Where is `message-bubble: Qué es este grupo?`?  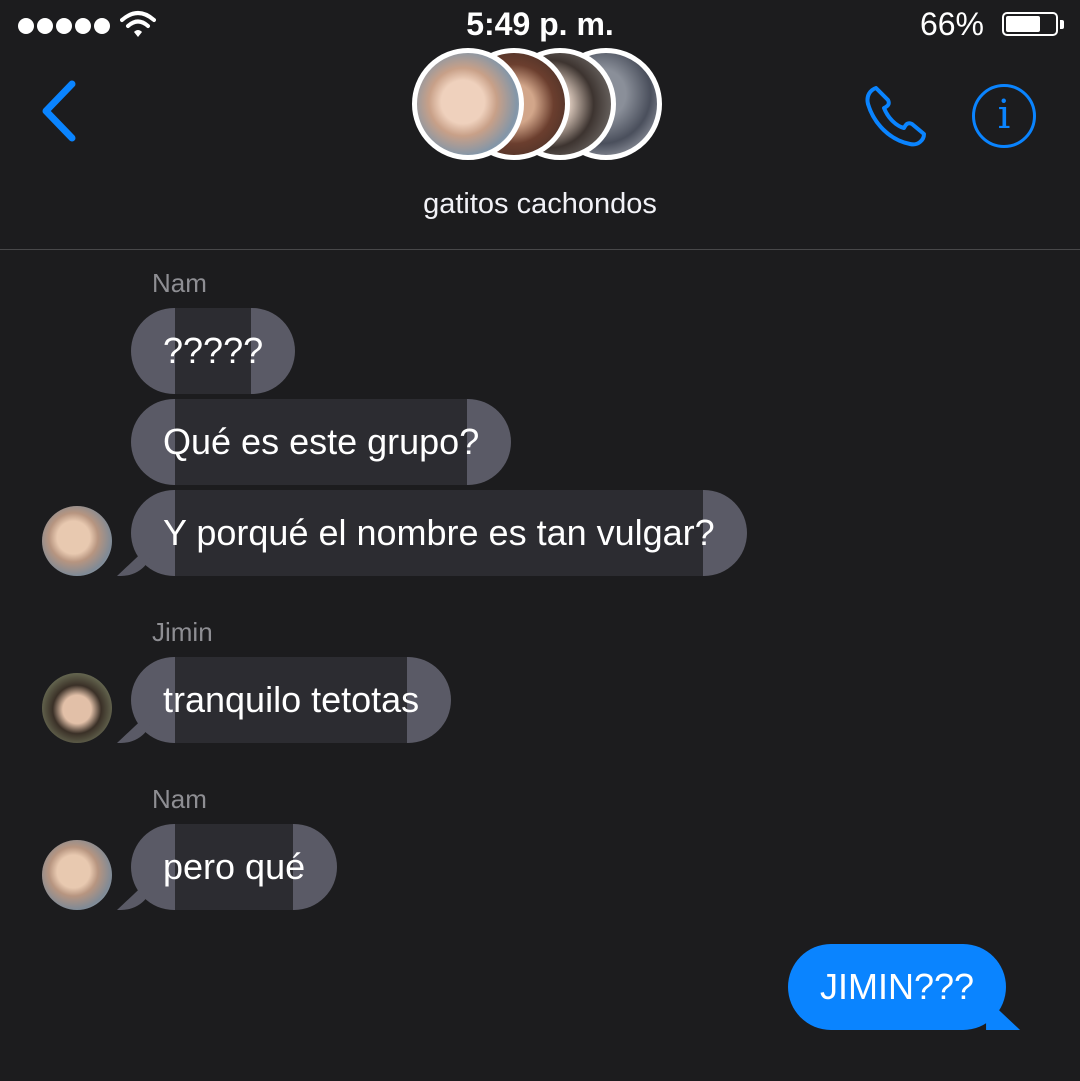
message-bubble: Qué es este grupo? is located at coordinates (321, 442).